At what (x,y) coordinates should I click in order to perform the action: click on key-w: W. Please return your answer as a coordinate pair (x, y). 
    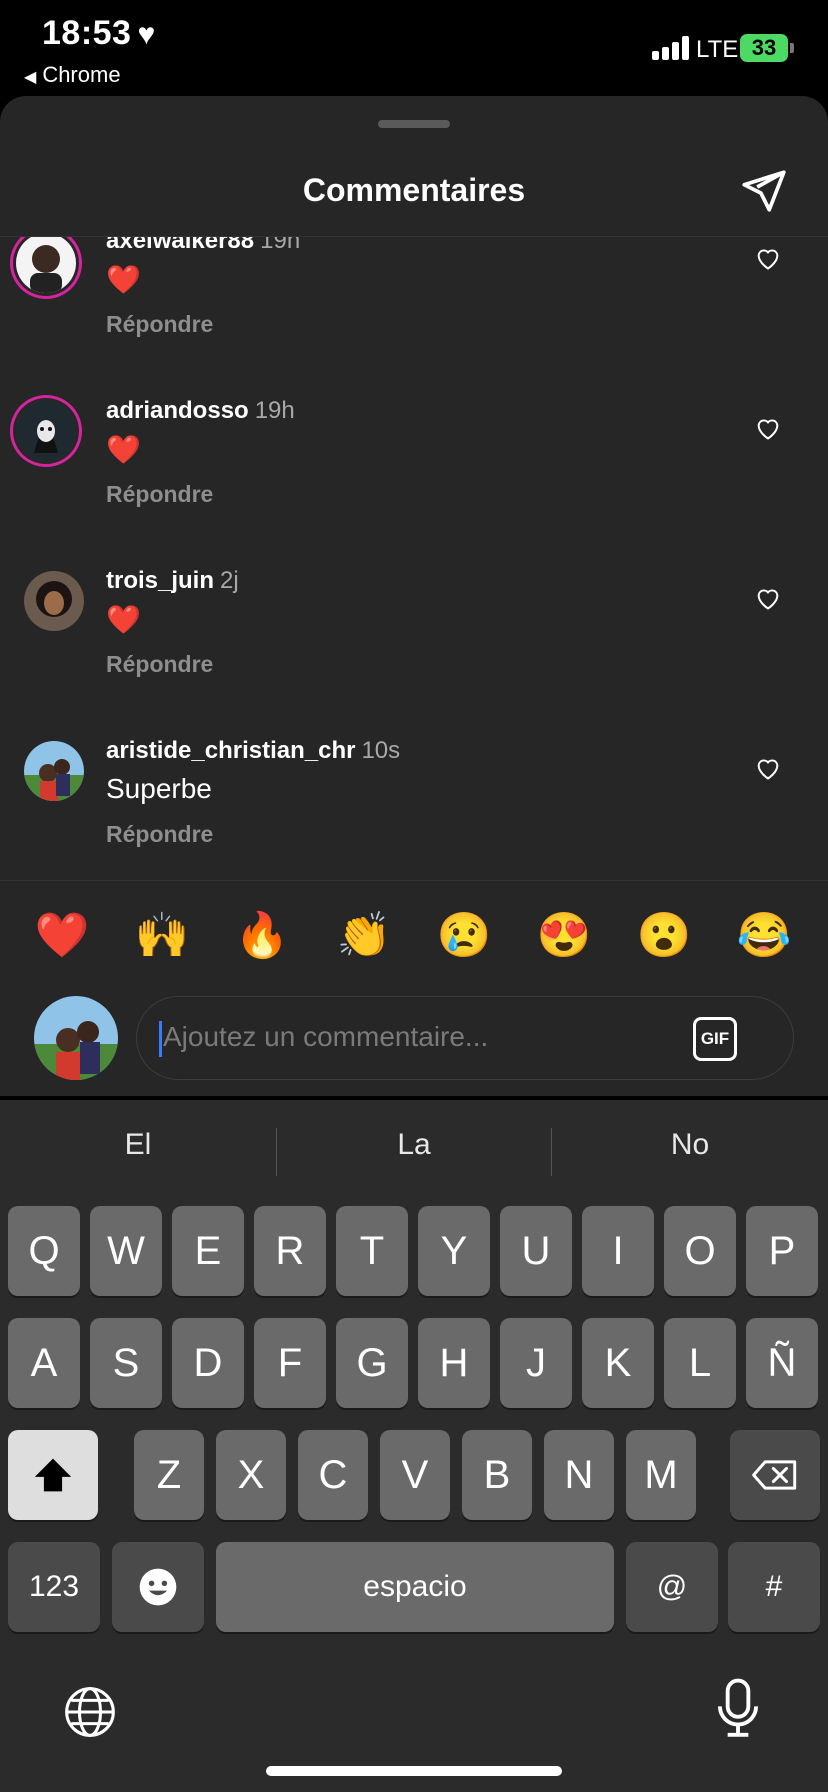
    Looking at the image, I should click on (126, 1251).